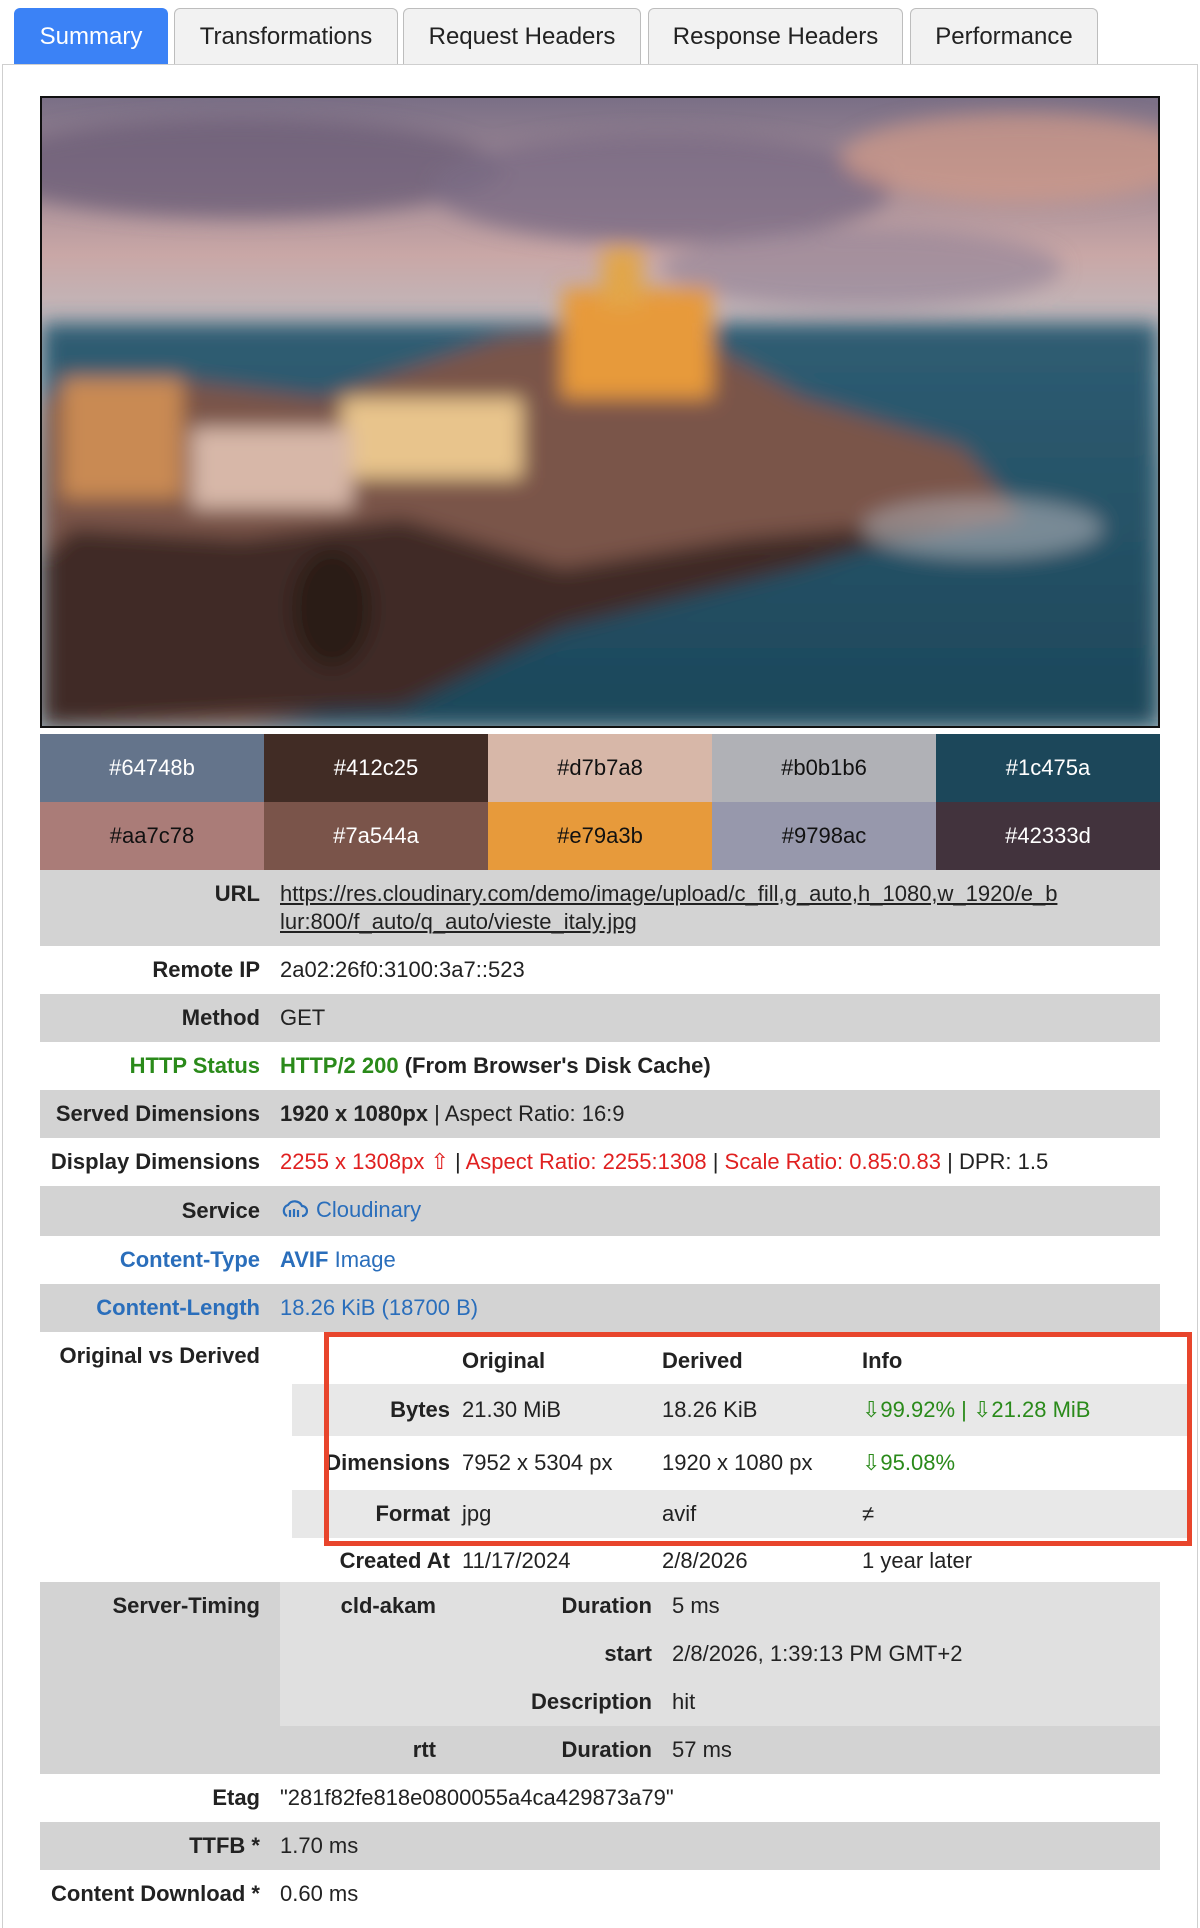  Describe the element at coordinates (319, 1845) in the screenshot. I see `ttfb-value: 1.70 ms` at that location.